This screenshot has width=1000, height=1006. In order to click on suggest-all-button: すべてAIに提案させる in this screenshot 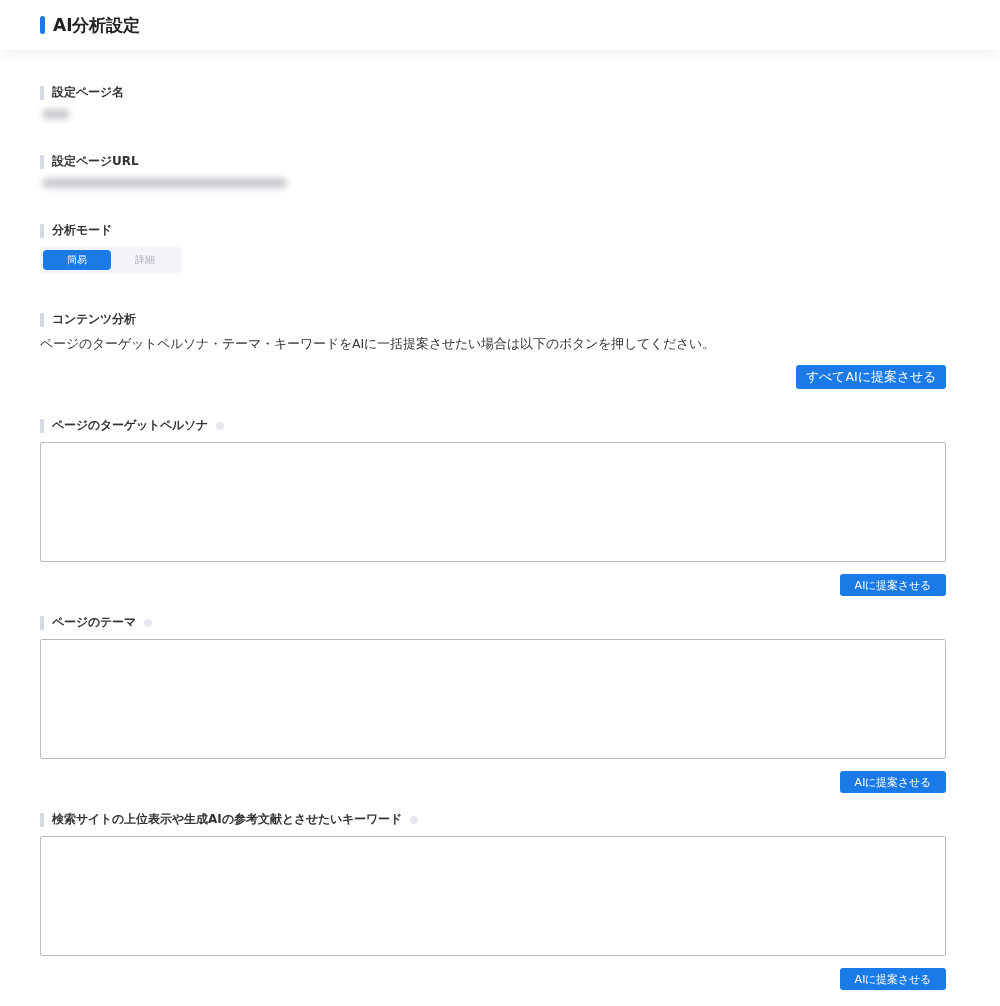, I will do `click(871, 377)`.